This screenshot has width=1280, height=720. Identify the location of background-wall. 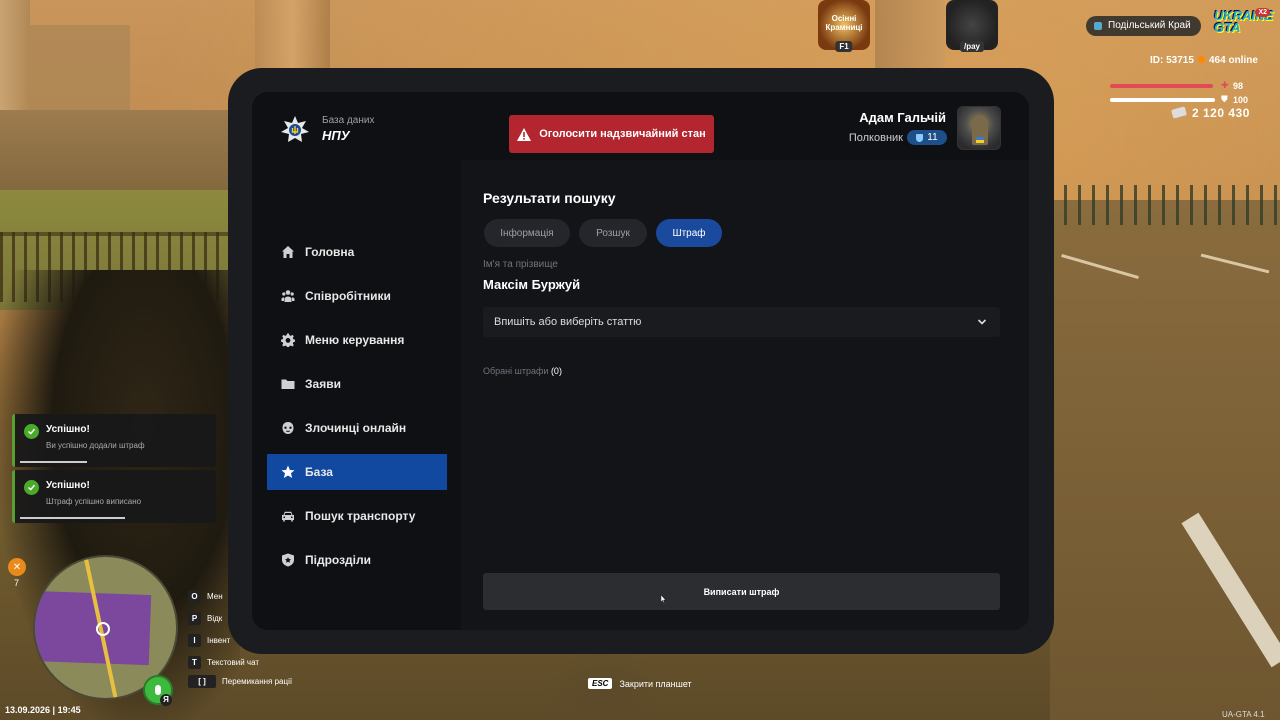
(120, 157).